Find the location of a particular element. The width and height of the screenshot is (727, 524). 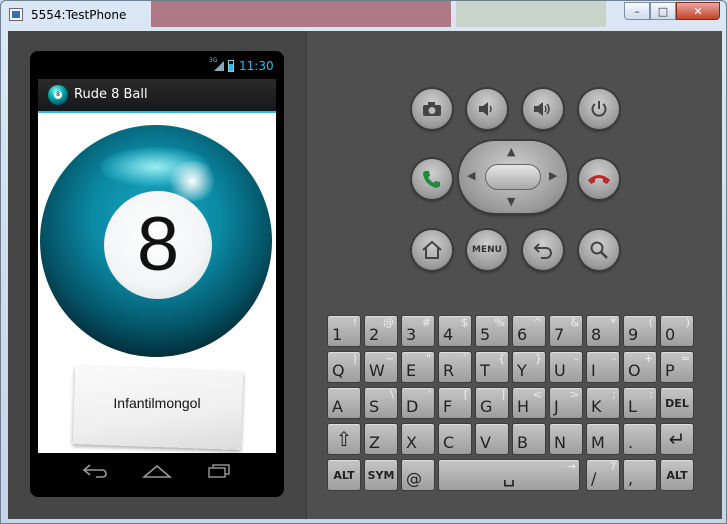

home-key-icon is located at coordinates (432, 249).